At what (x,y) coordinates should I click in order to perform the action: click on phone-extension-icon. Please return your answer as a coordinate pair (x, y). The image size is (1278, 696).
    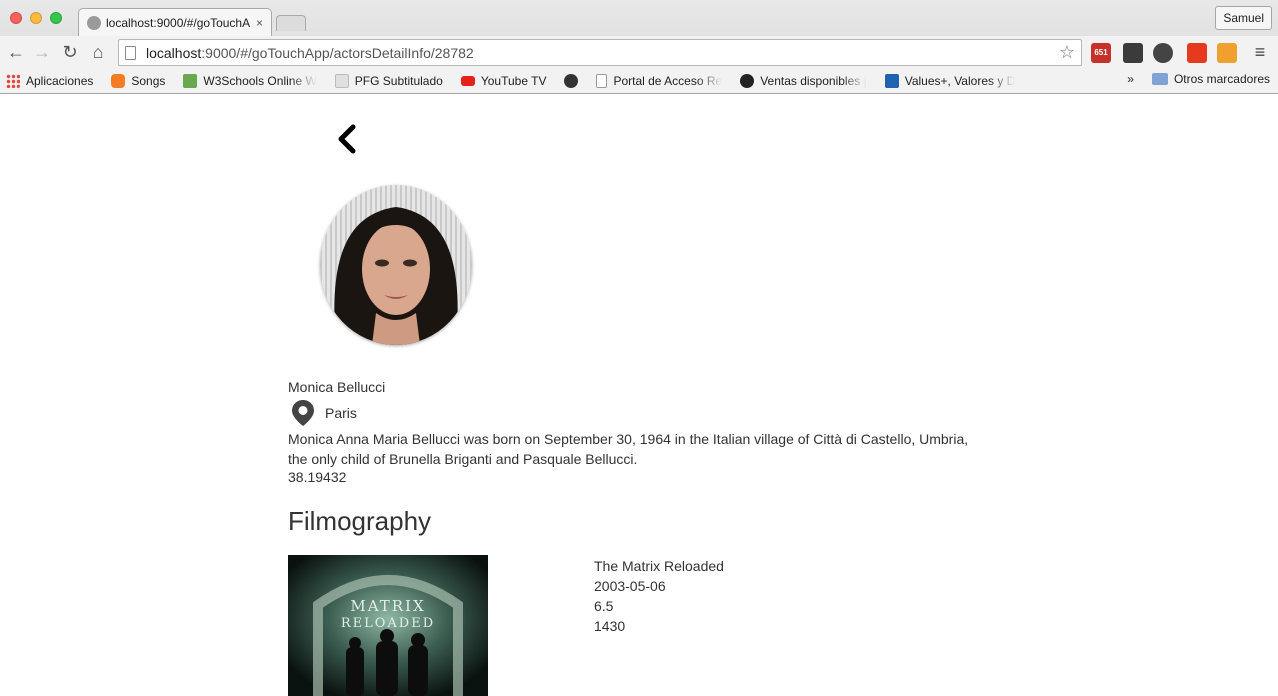
    Looking at the image, I should click on (1133, 53).